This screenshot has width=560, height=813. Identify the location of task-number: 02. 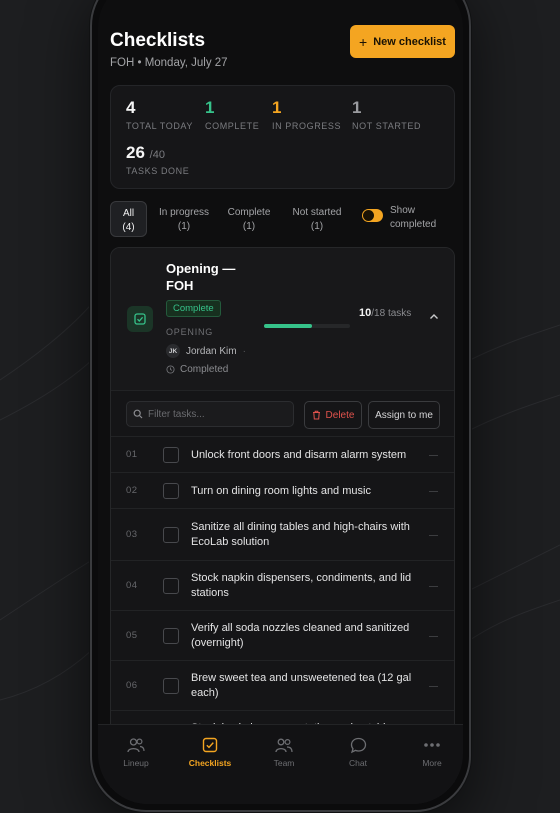
(132, 490).